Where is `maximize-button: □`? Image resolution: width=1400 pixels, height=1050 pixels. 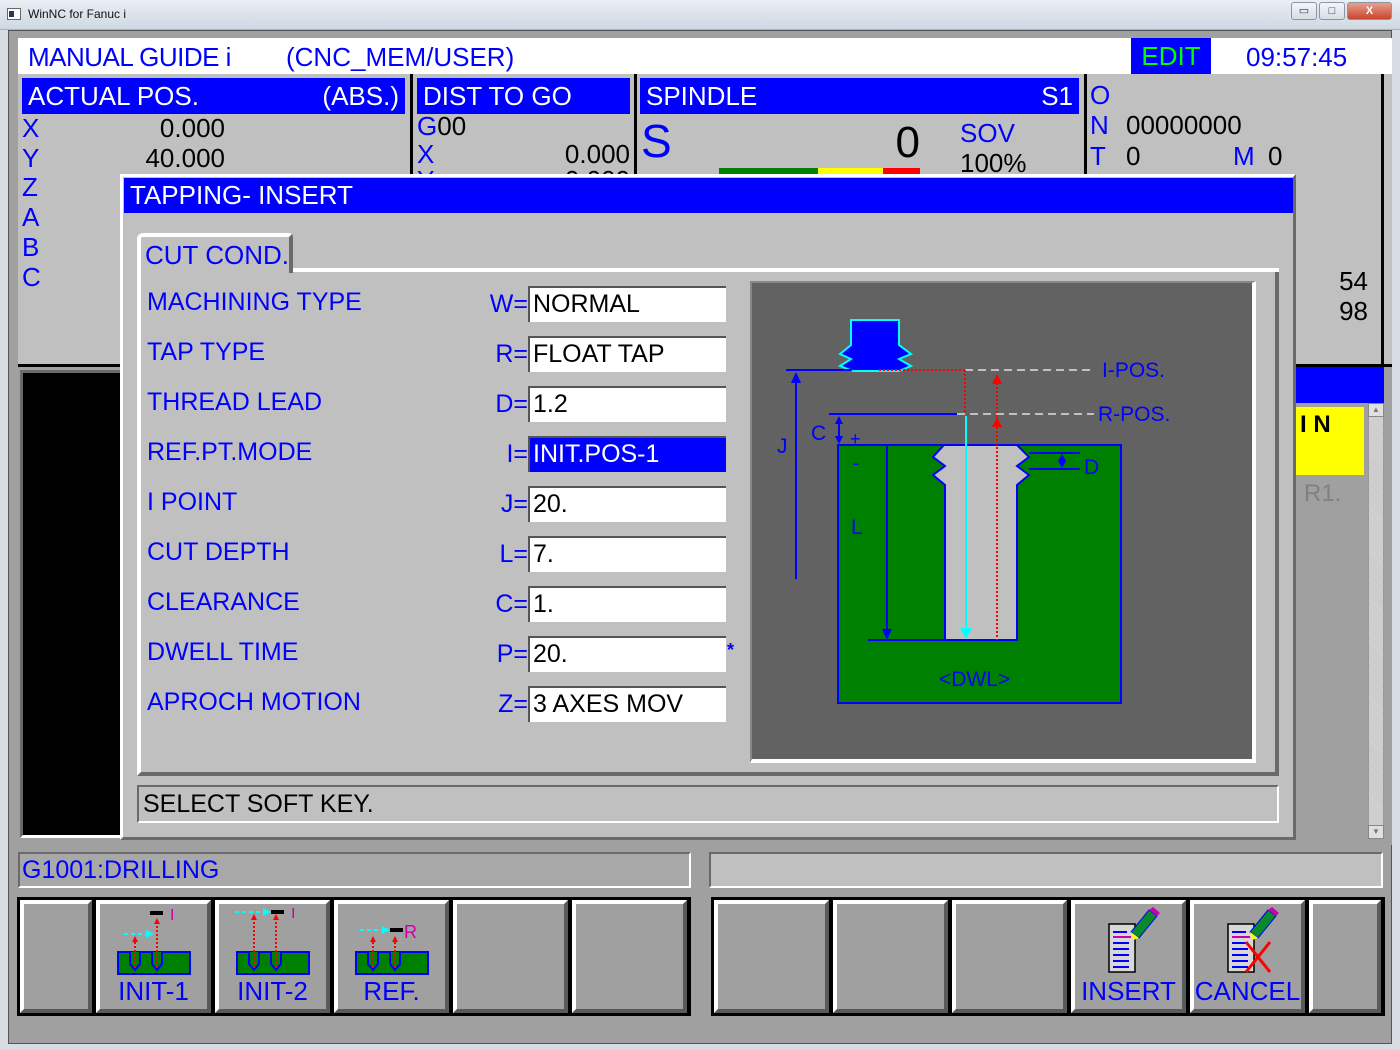 maximize-button: □ is located at coordinates (1332, 11).